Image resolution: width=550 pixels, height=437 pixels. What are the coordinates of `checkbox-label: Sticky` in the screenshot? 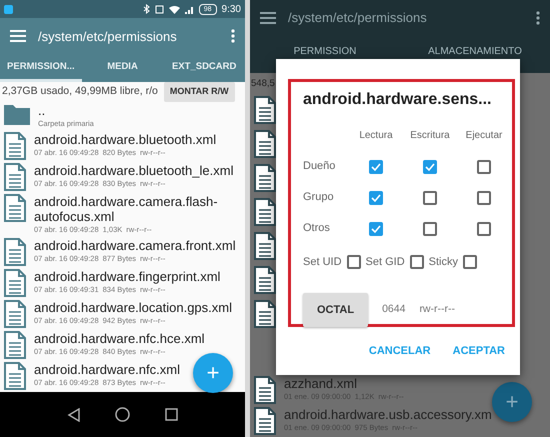 It's located at (443, 262).